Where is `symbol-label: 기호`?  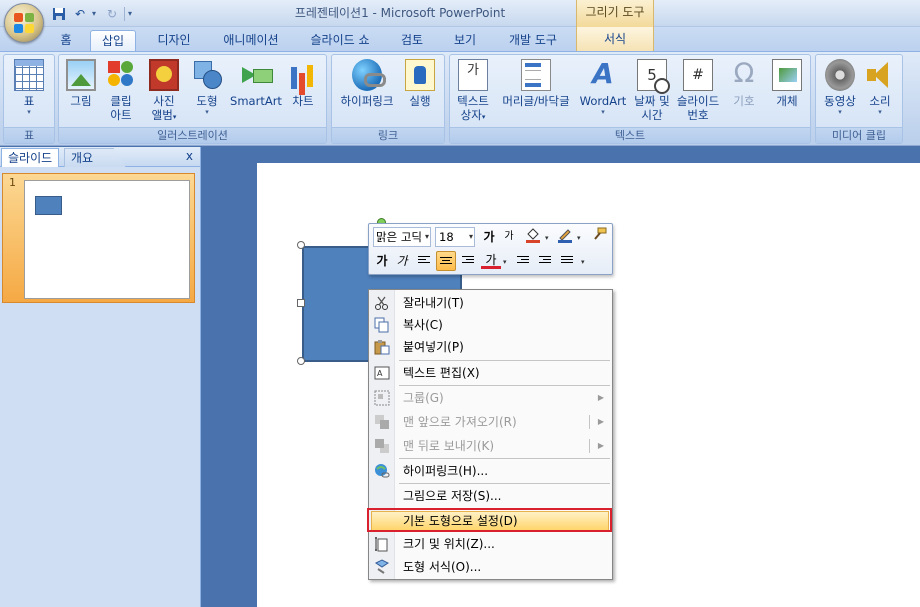 symbol-label: 기호 is located at coordinates (744, 101).